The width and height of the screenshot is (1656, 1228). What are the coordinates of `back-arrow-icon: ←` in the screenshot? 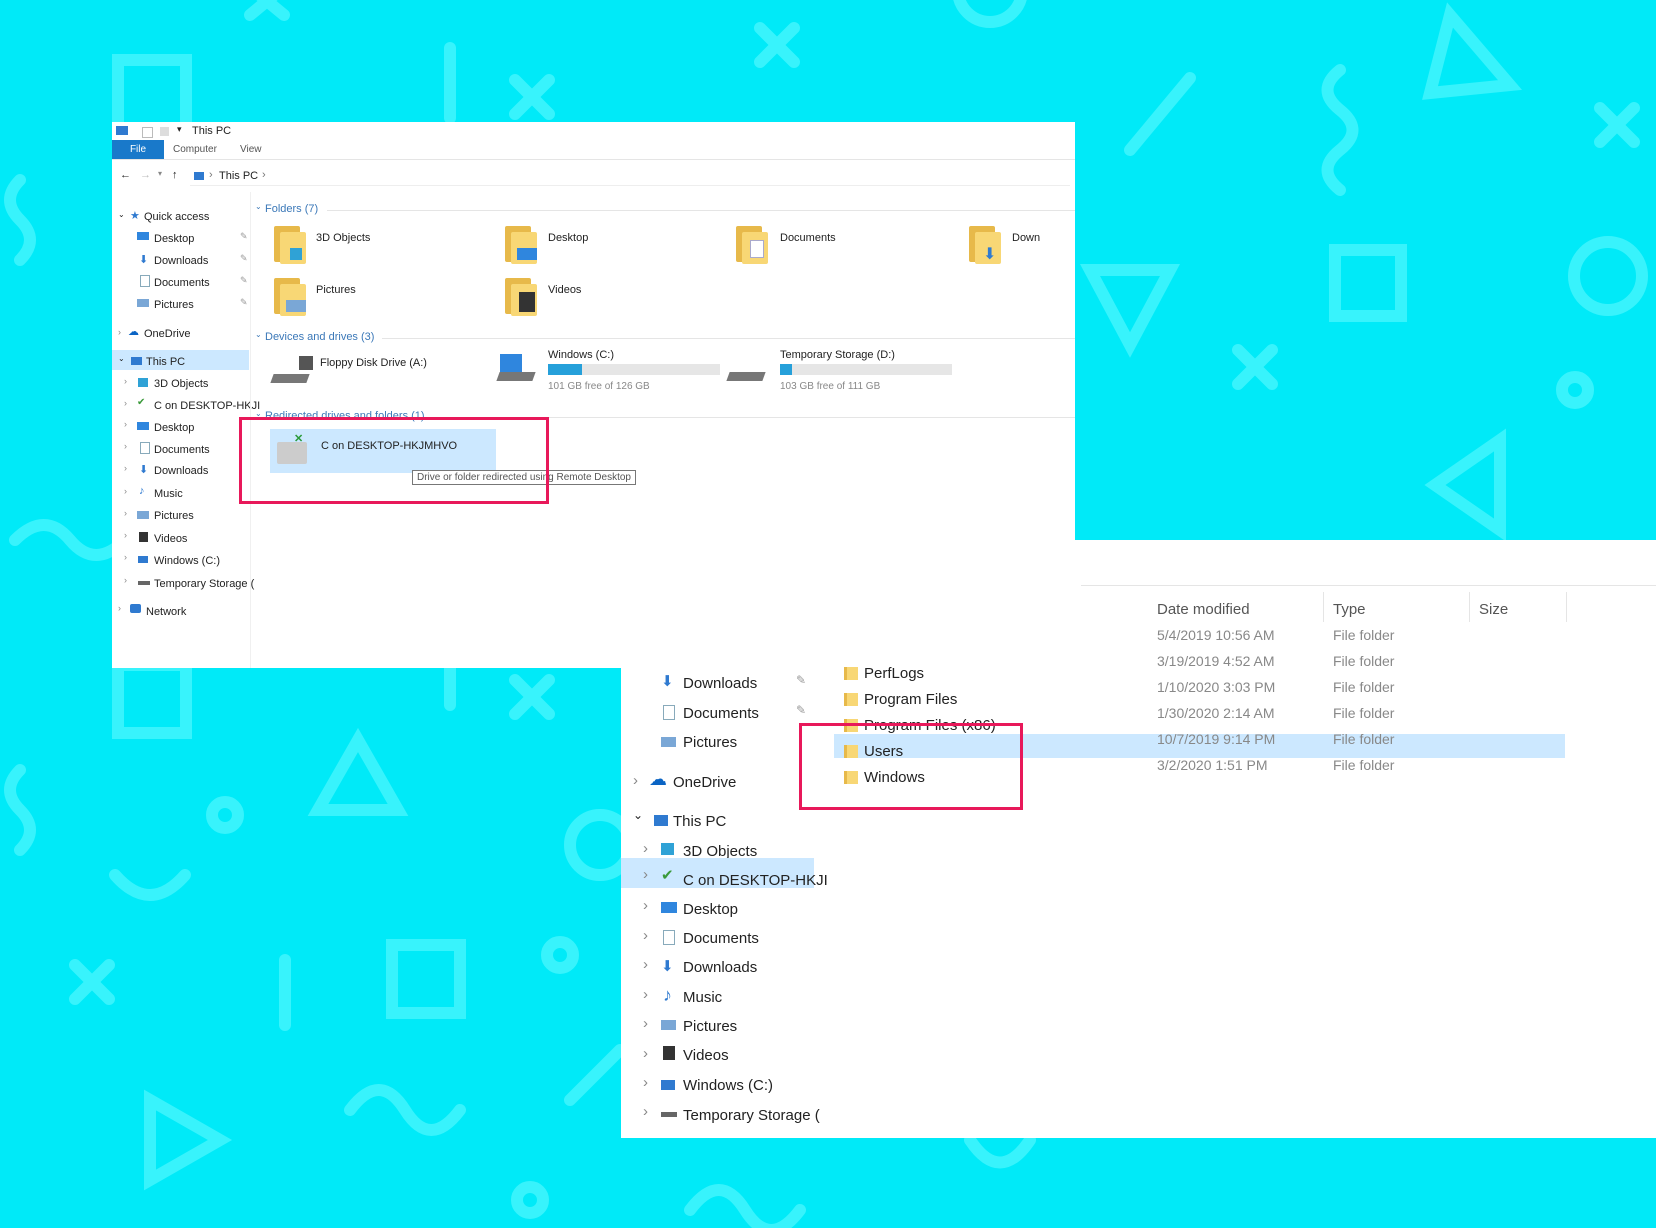 It's located at (125, 175).